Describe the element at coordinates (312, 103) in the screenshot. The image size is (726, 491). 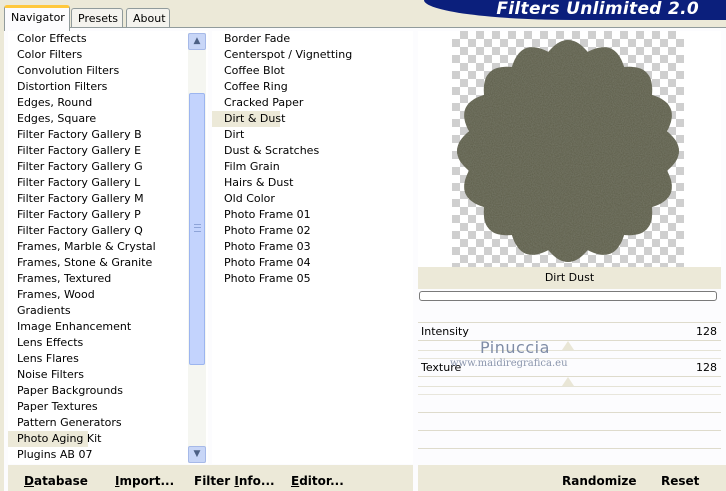
I see `filter-item: Cracked Paper` at that location.